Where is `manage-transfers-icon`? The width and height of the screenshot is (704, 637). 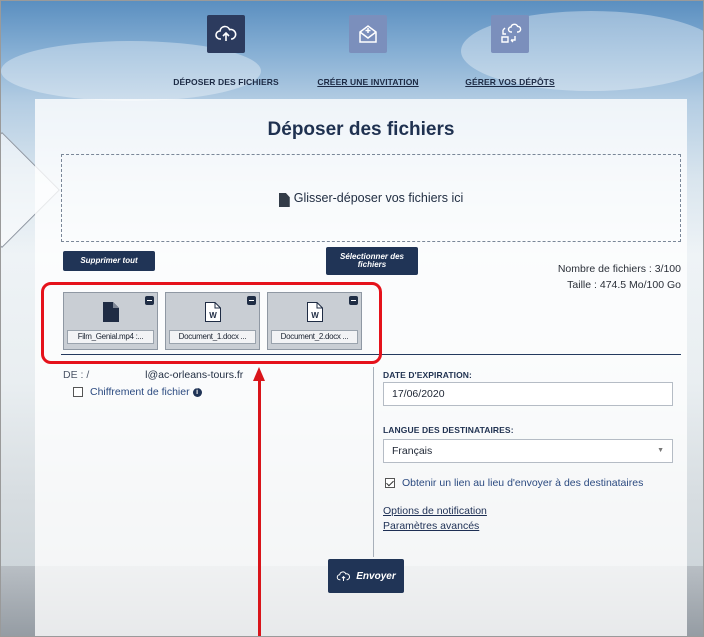
manage-transfers-icon is located at coordinates (510, 34).